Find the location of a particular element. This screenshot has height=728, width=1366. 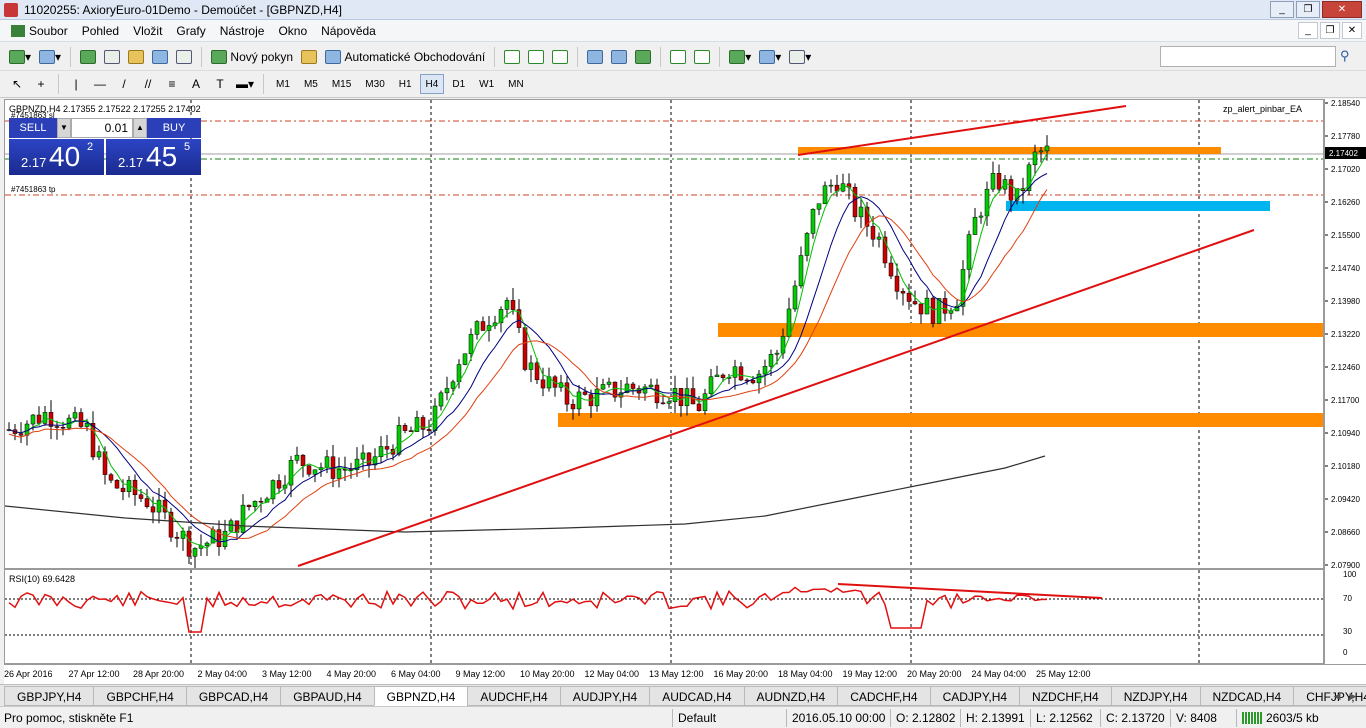

menu-view: Pohled is located at coordinates (100, 31).